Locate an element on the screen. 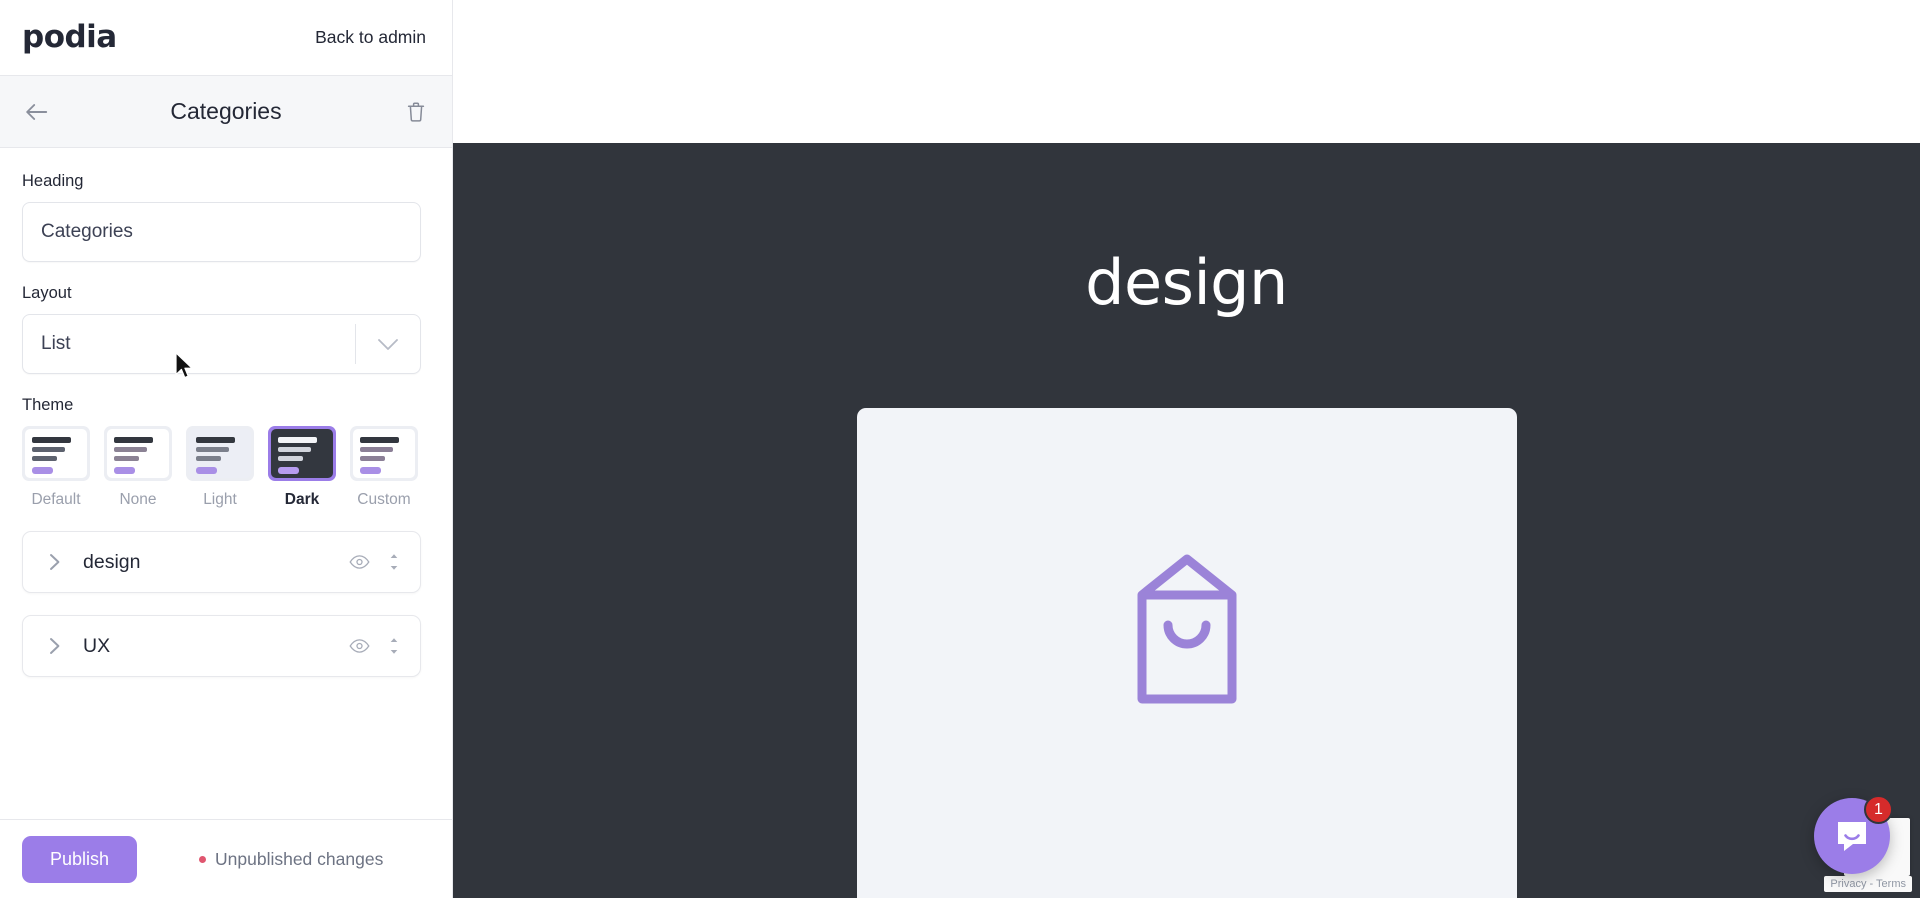 The height and width of the screenshot is (898, 1920). theme-label: Theme is located at coordinates (48, 405).